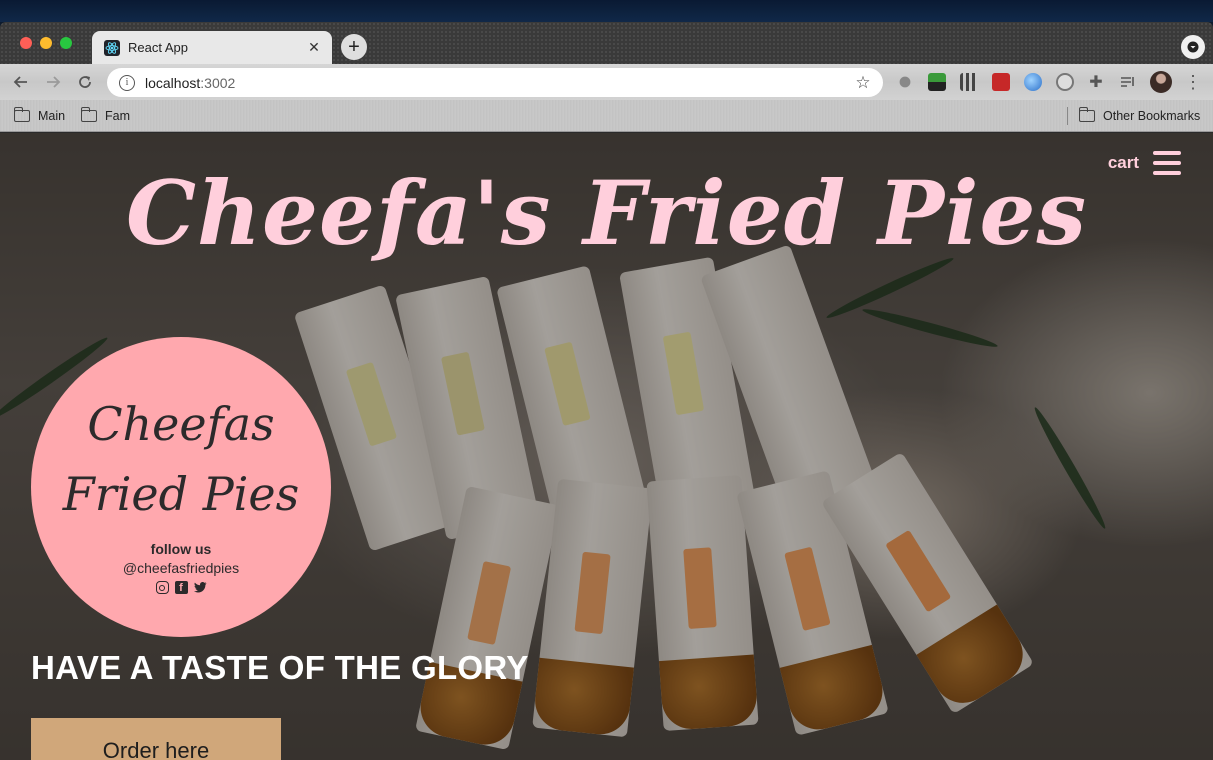 Image resolution: width=1213 pixels, height=760 pixels. Describe the element at coordinates (969, 82) in the screenshot. I see `columns-extension-icon` at that location.